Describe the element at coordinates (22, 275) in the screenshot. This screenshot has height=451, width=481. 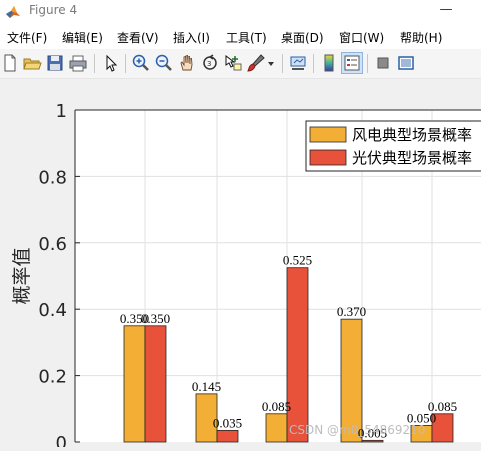
I see `y-axis-label: 概率值` at that location.